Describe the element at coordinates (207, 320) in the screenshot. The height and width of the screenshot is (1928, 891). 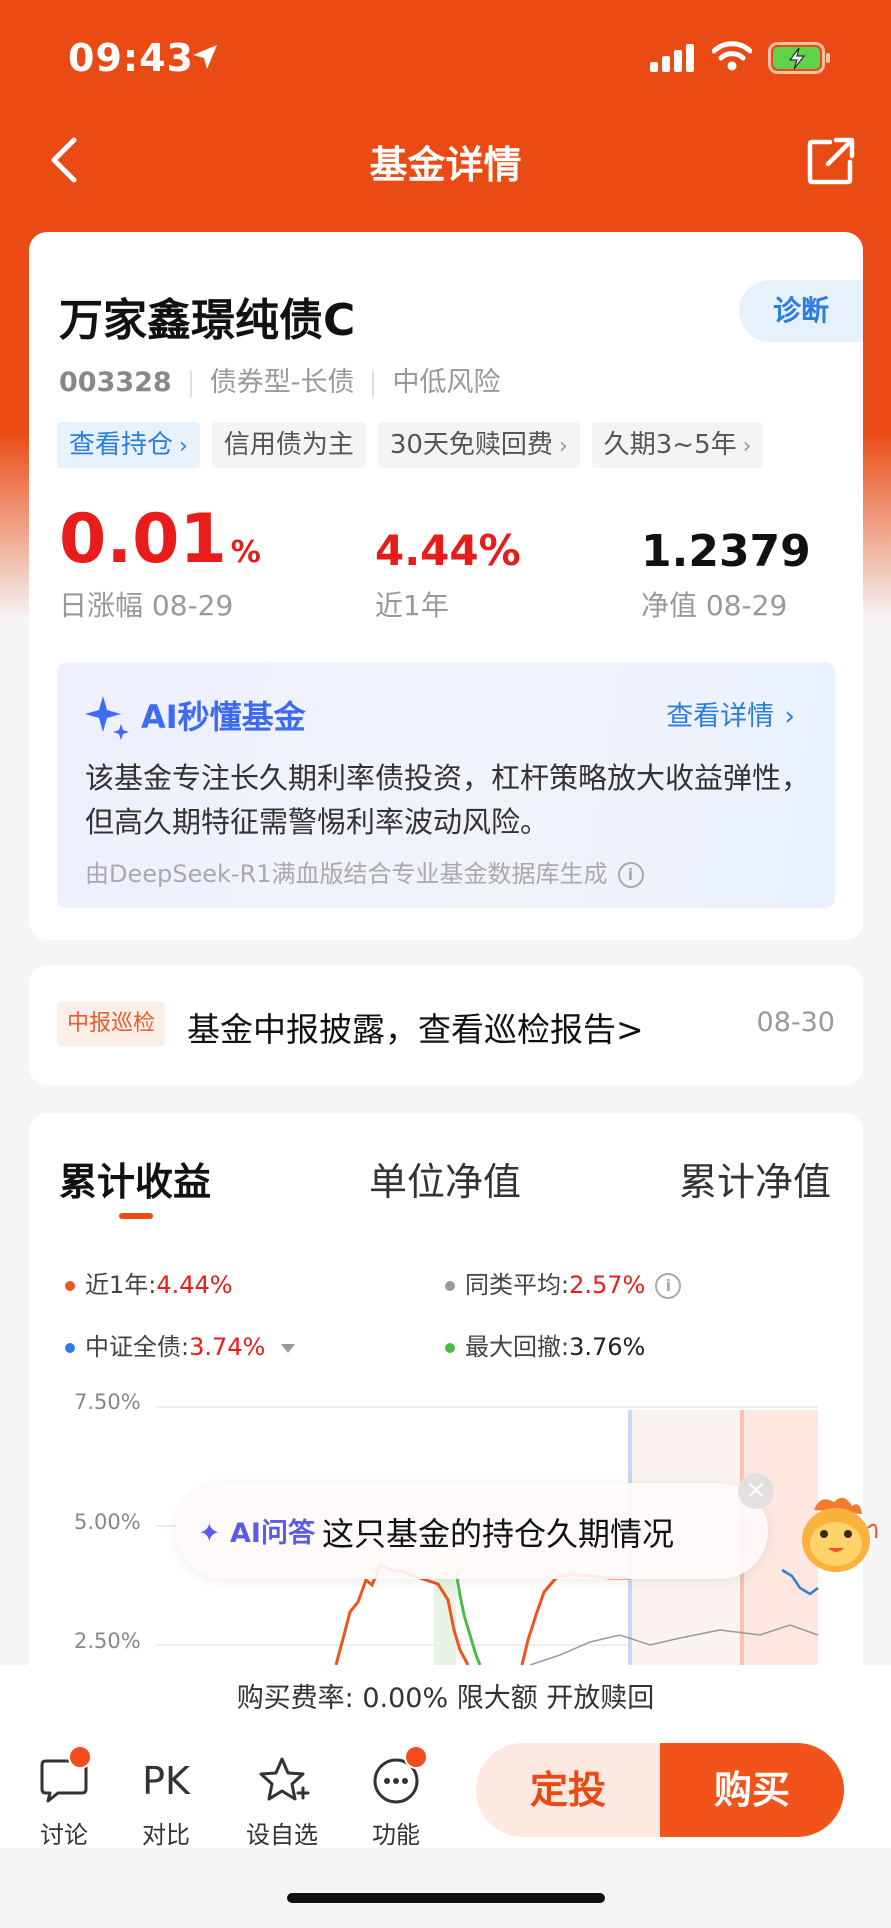
I see `fund-name: 万家鑫璟纯债C` at that location.